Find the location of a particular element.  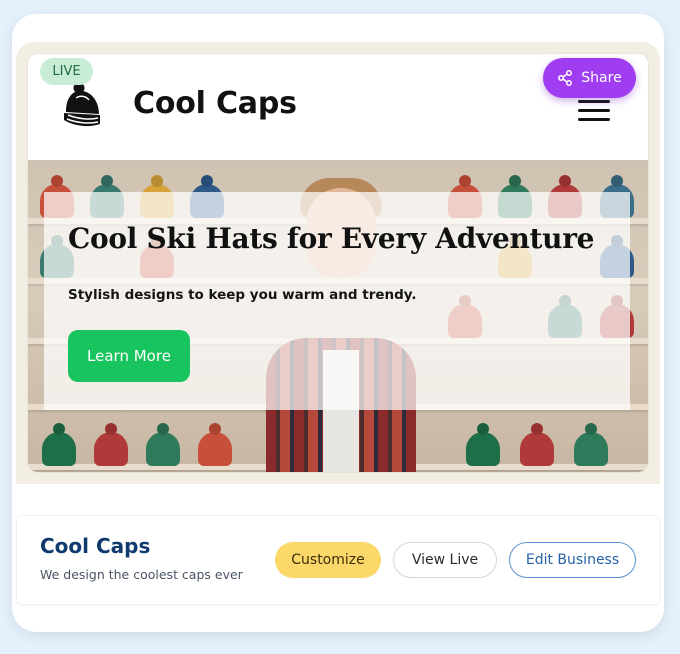

hero-title: Cool Ski Hats for Every Adventure is located at coordinates (331, 238).